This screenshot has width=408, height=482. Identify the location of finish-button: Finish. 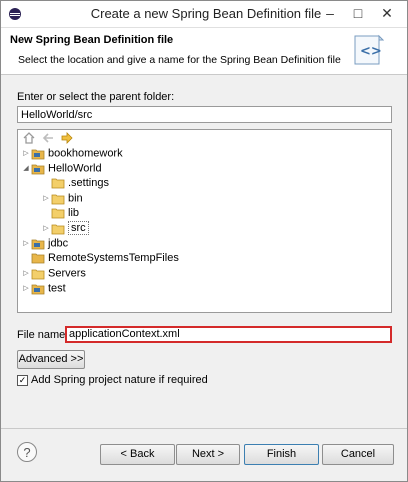
(281, 454).